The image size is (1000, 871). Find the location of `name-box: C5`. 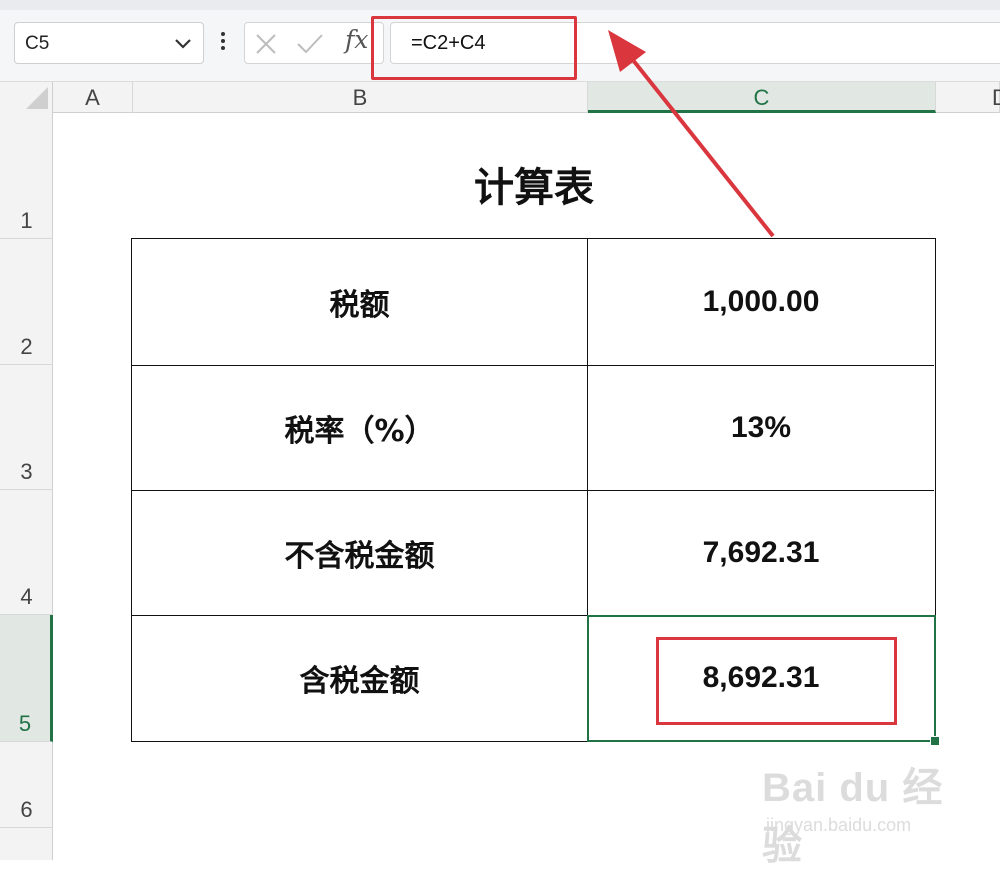

name-box: C5 is located at coordinates (109, 43).